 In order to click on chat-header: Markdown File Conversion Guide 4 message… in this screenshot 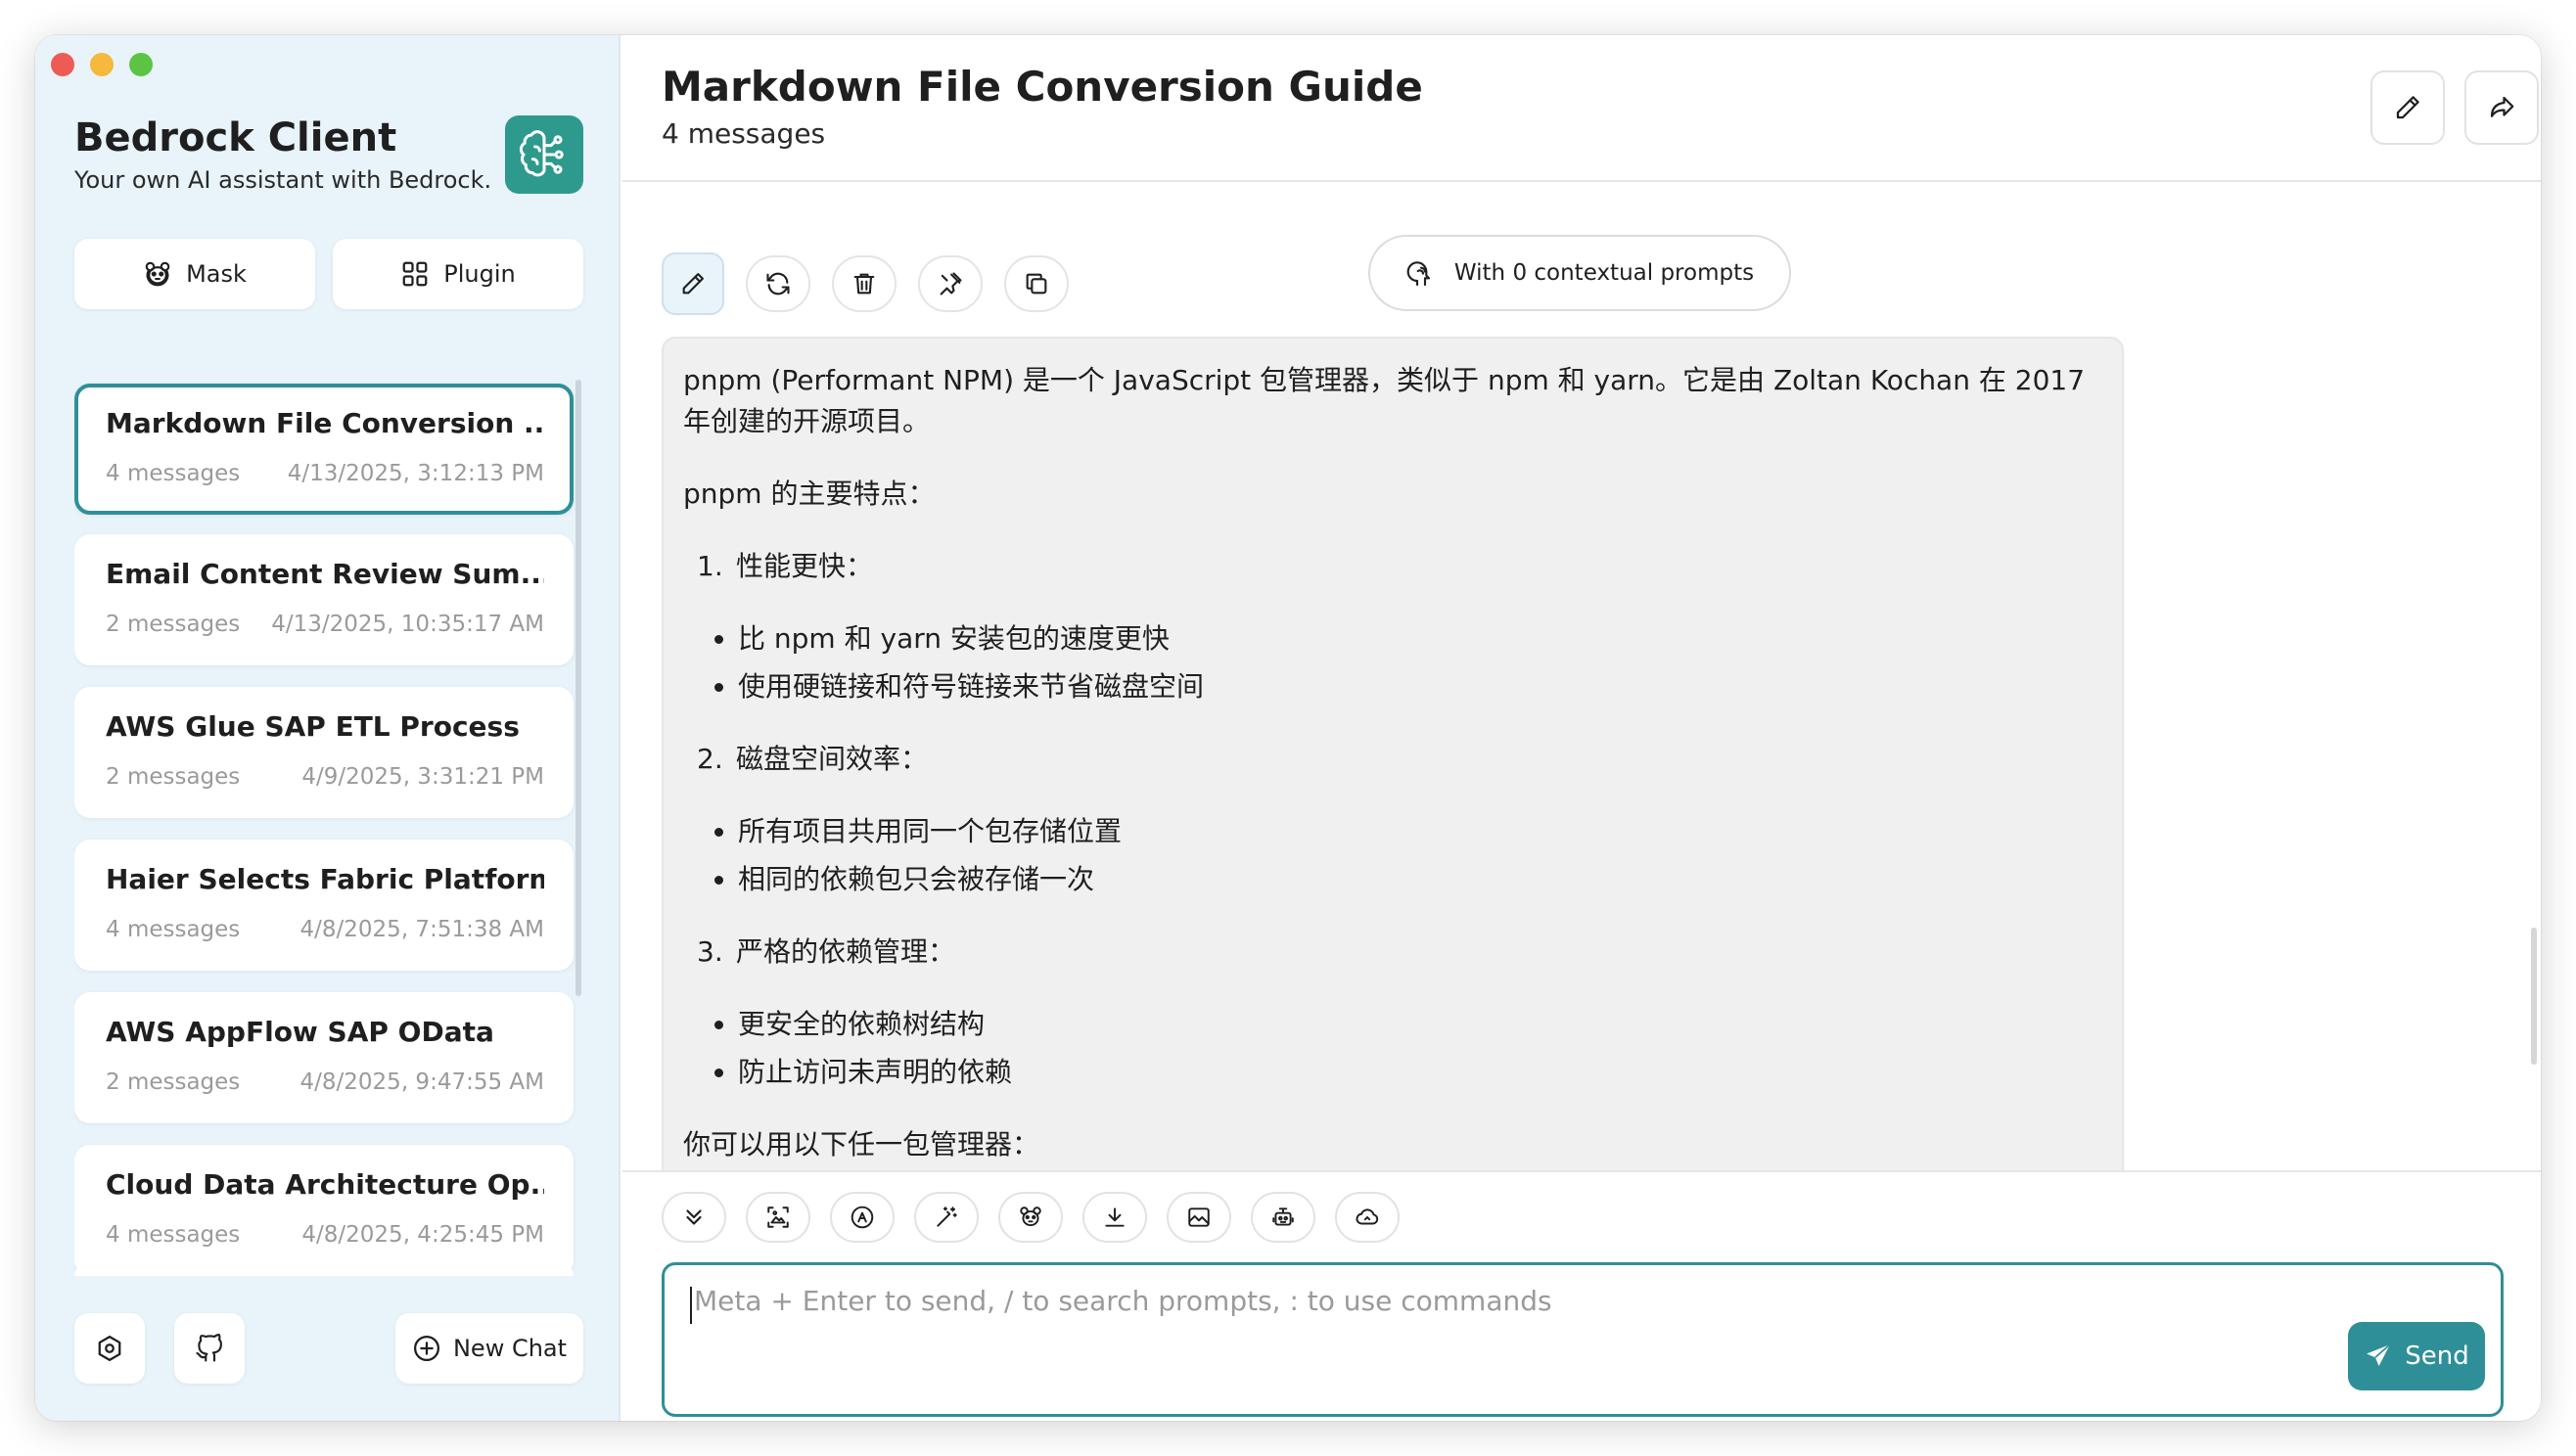, I will do `click(1581, 108)`.